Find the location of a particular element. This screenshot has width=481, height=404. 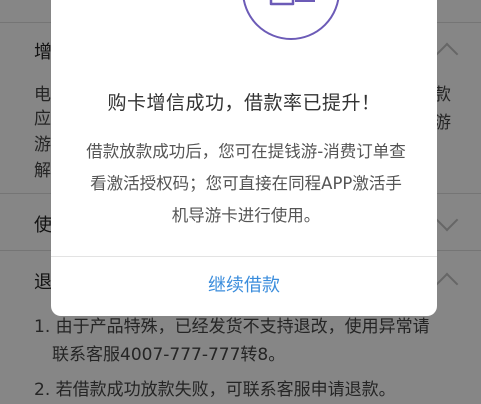

document-stamp-icon is located at coordinates (293, 8).